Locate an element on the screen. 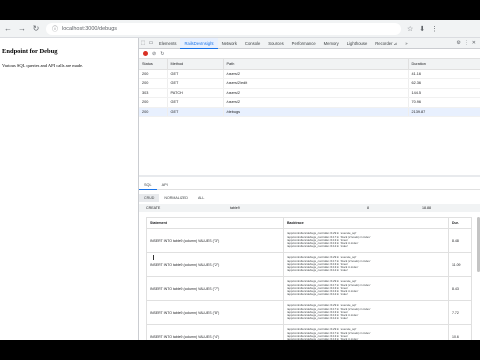  request-row: 303 PATCH /users/2 144.5 is located at coordinates (309, 93).